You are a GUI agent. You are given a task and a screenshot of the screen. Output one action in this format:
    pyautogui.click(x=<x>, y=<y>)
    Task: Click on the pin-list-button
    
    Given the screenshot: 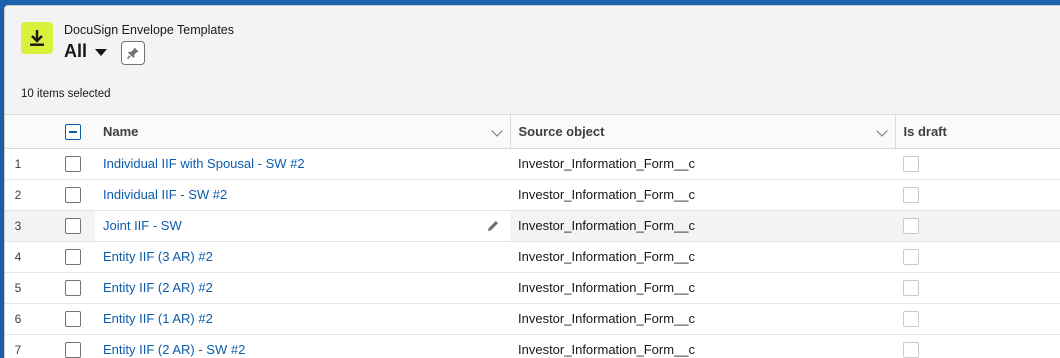 What is the action you would take?
    pyautogui.click(x=133, y=53)
    